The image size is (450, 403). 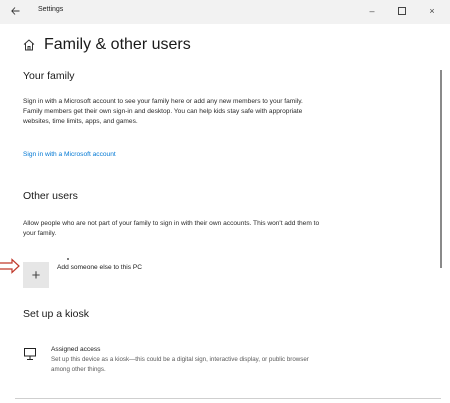 I want to click on bottom-divider, so click(x=228, y=398).